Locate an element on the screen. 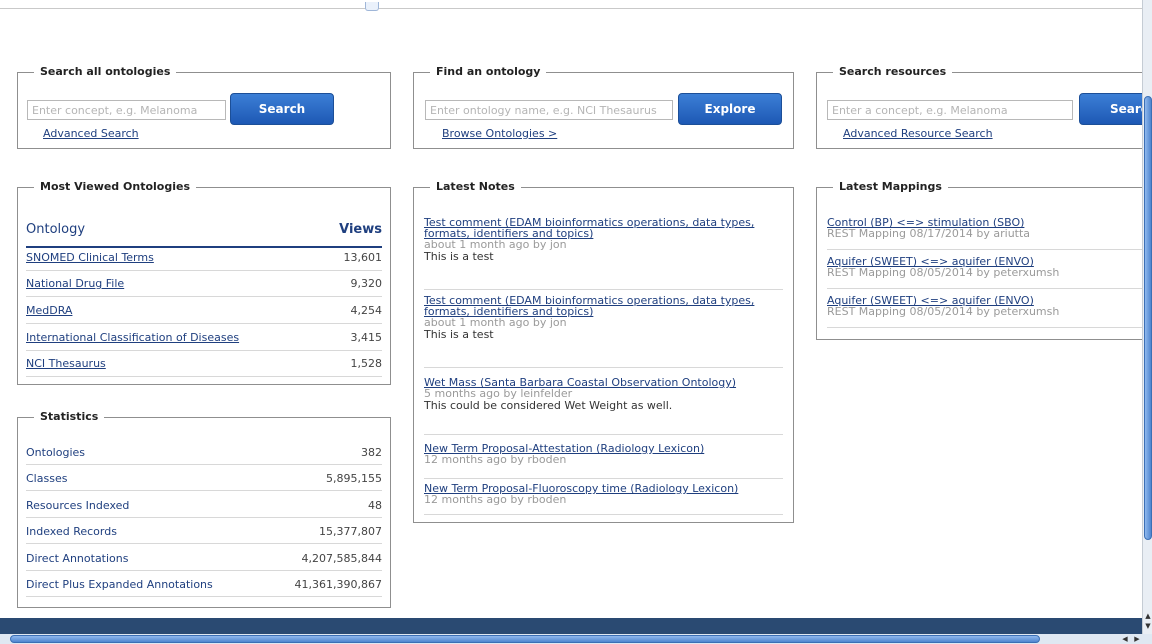  table-row: SNOMED Clinical Terms 13,601 is located at coordinates (204, 258).